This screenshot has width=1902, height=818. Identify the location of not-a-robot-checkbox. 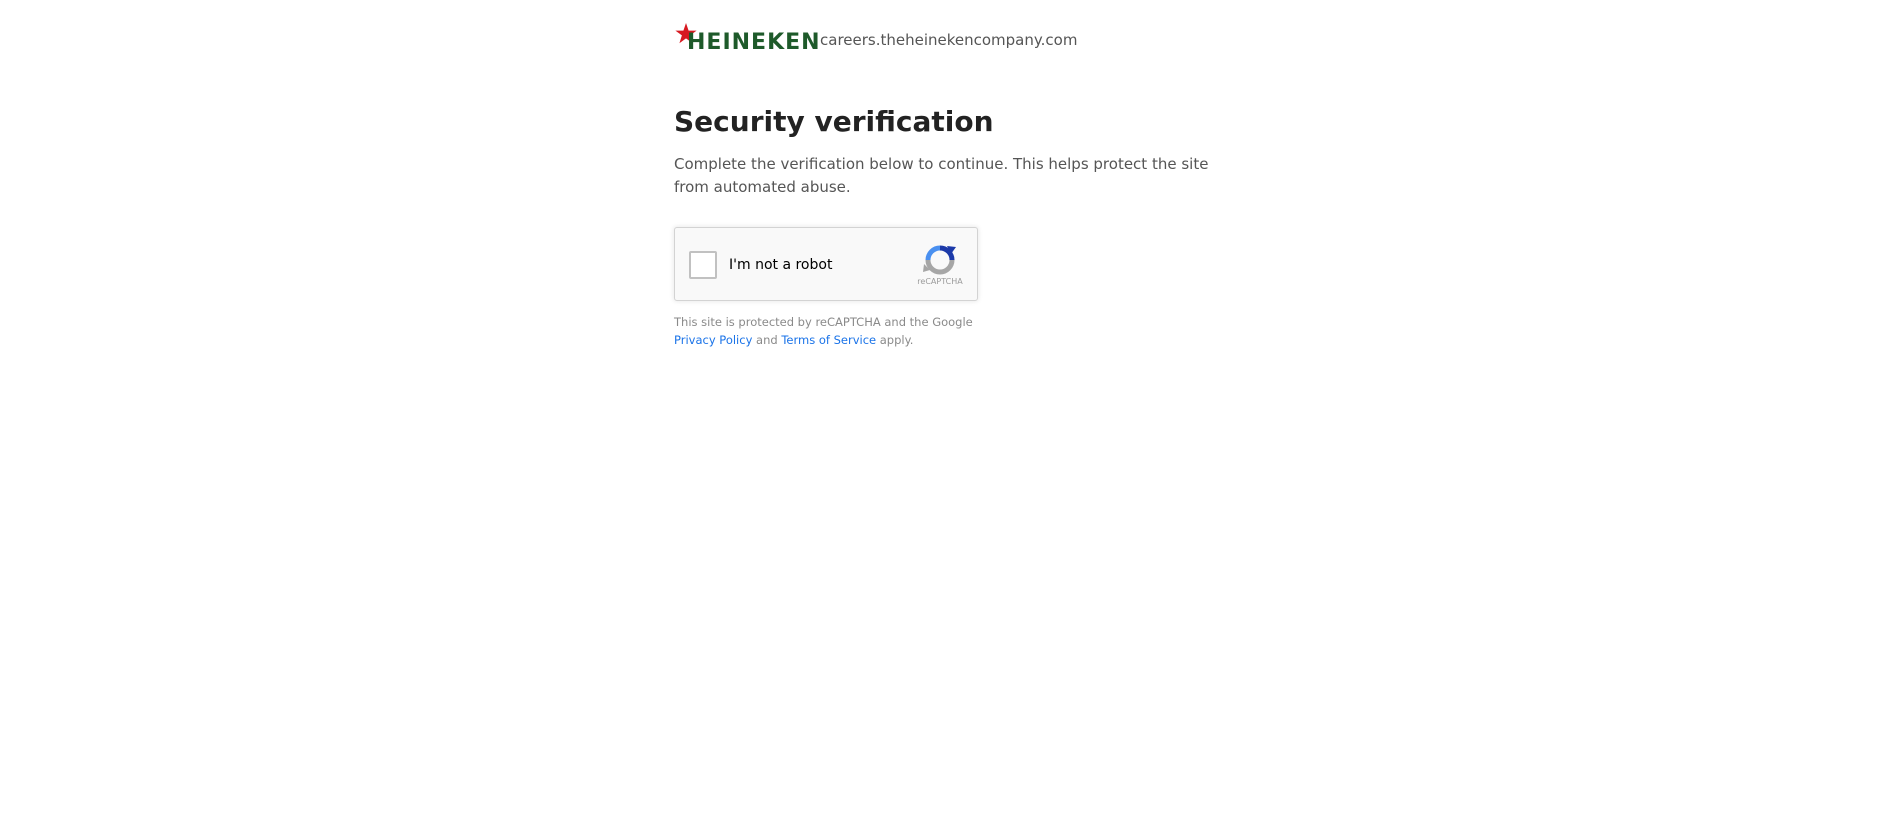
(703, 265).